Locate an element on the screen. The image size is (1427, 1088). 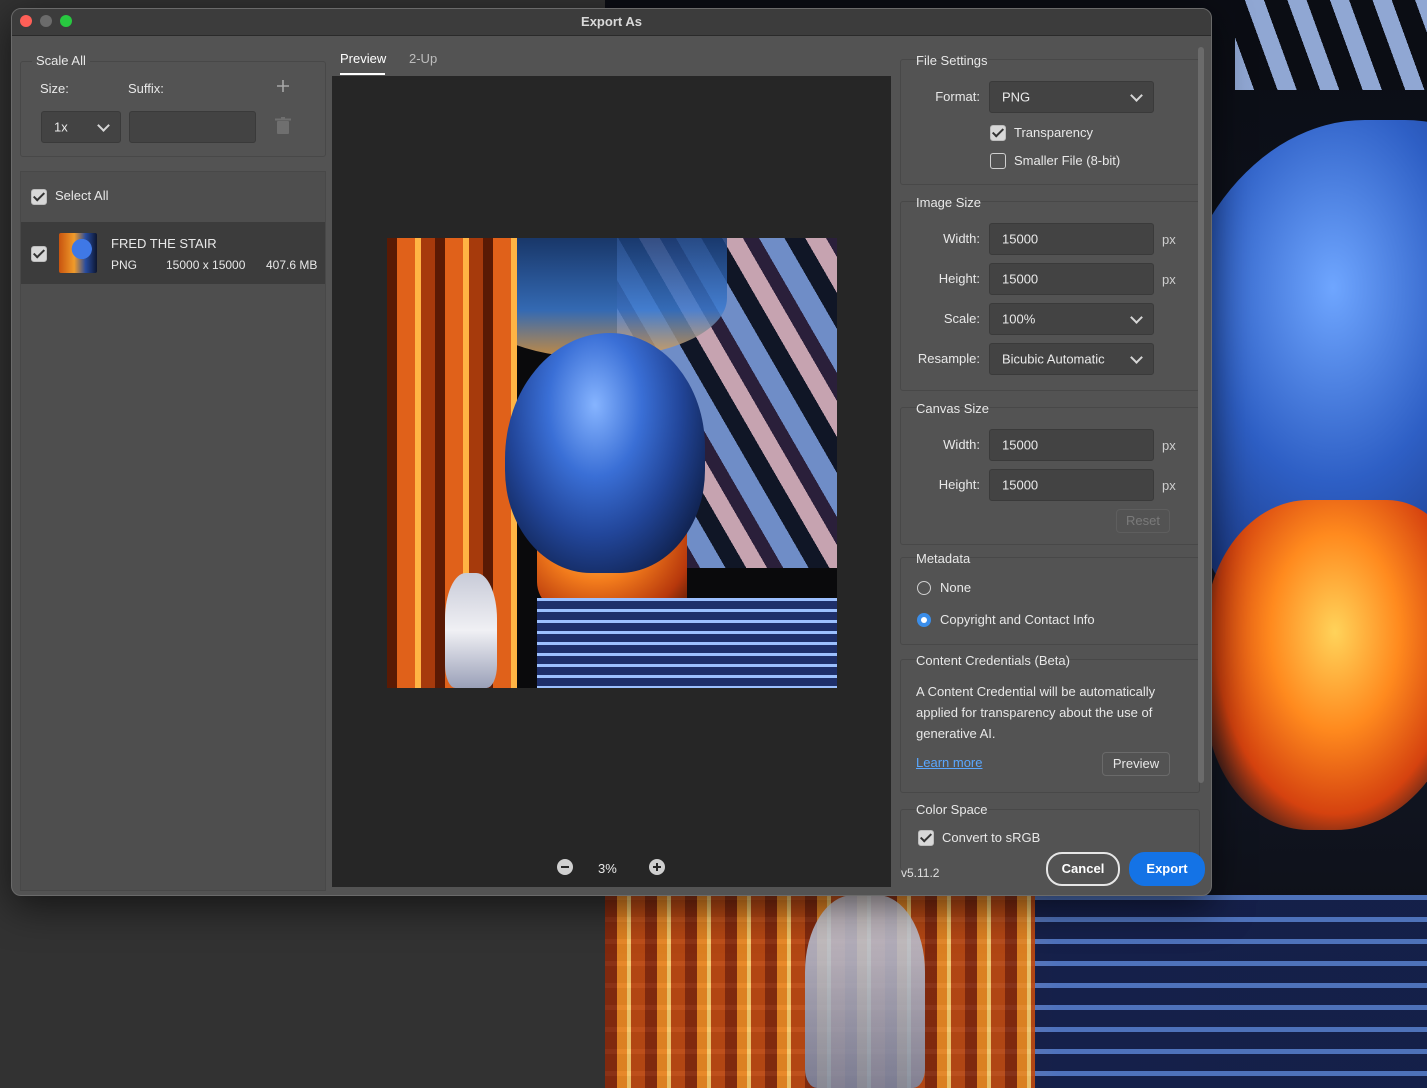
canvas-height-label: Height: is located at coordinates (959, 484).